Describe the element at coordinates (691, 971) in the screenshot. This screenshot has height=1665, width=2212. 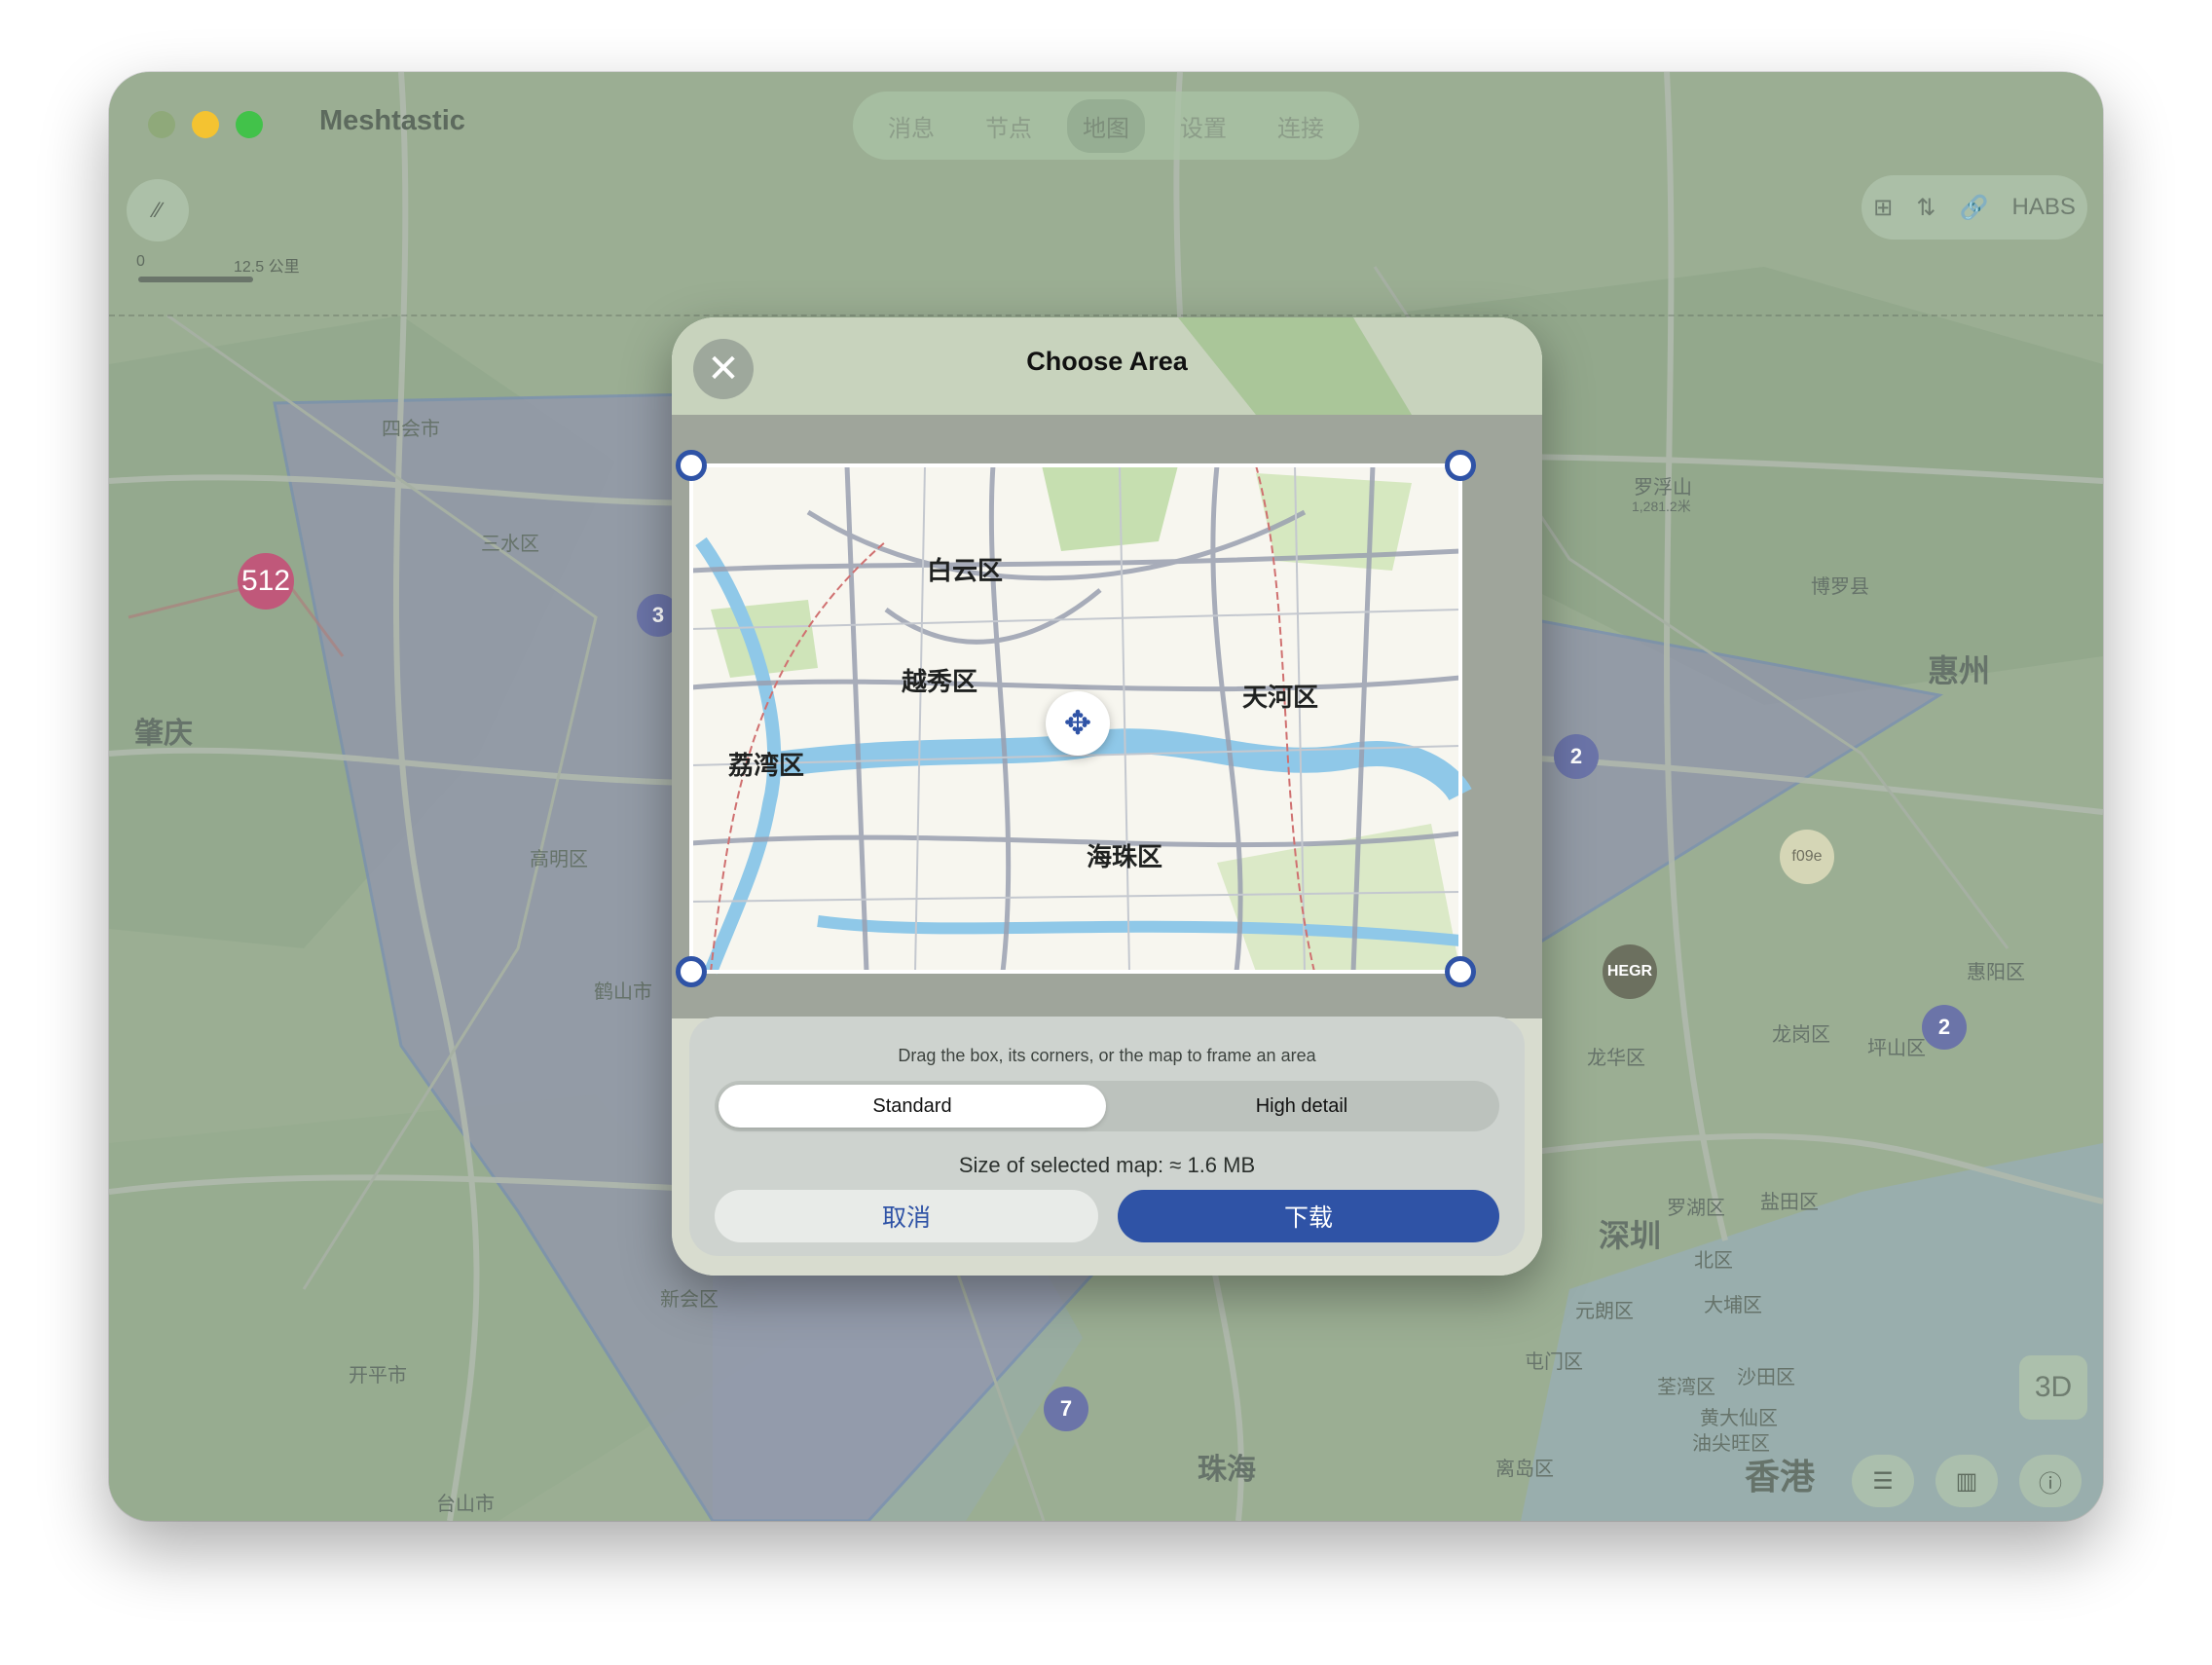
I see `corner-handle-bottom-left` at that location.